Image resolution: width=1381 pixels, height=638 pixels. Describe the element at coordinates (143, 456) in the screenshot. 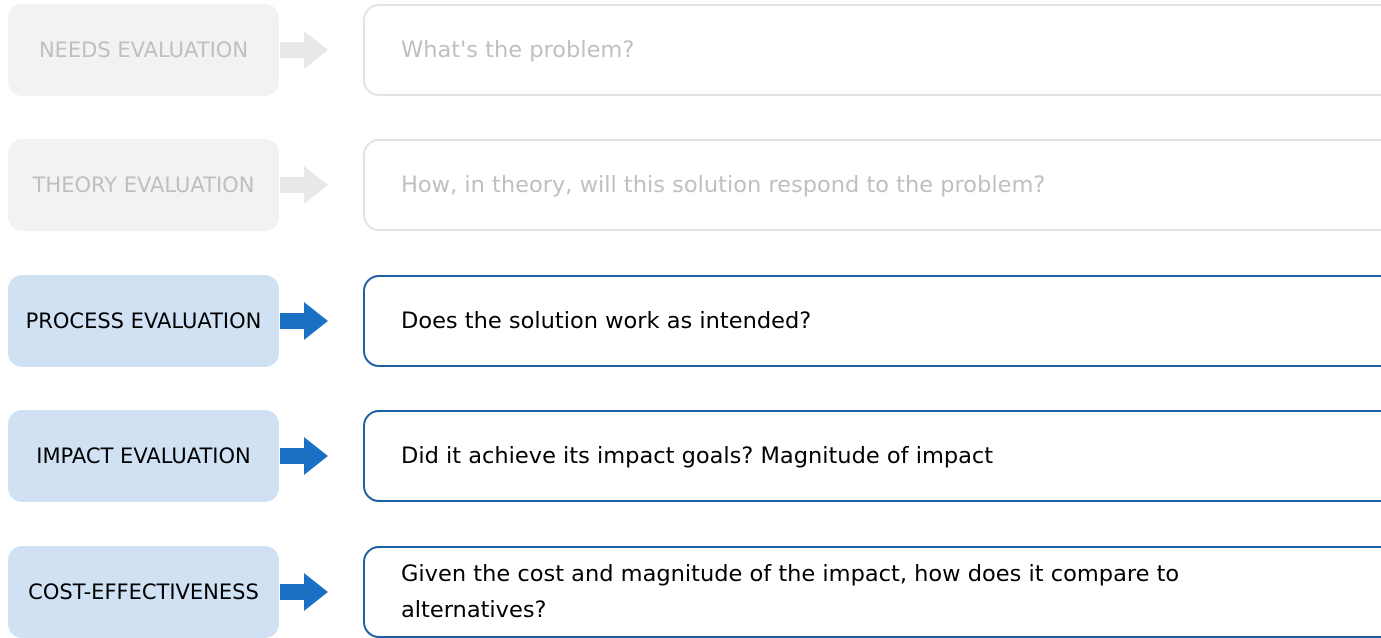

I see `stage-box-impact-evaluation: IMPACT EVALUATION` at that location.